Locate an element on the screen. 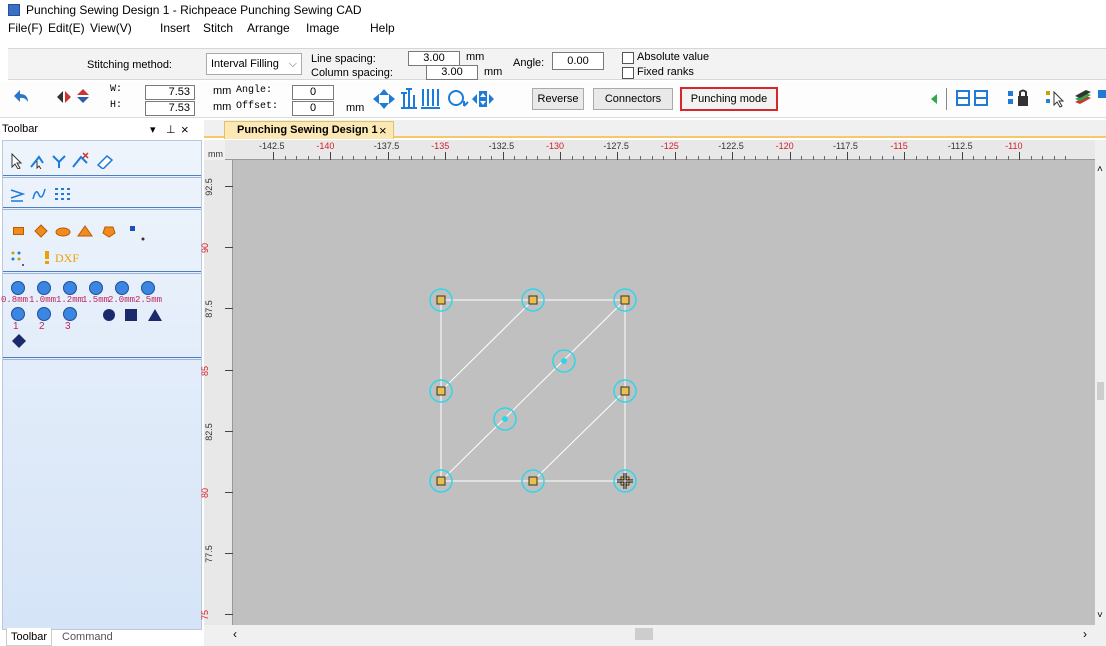  reverse-button: Reverse is located at coordinates (558, 99).